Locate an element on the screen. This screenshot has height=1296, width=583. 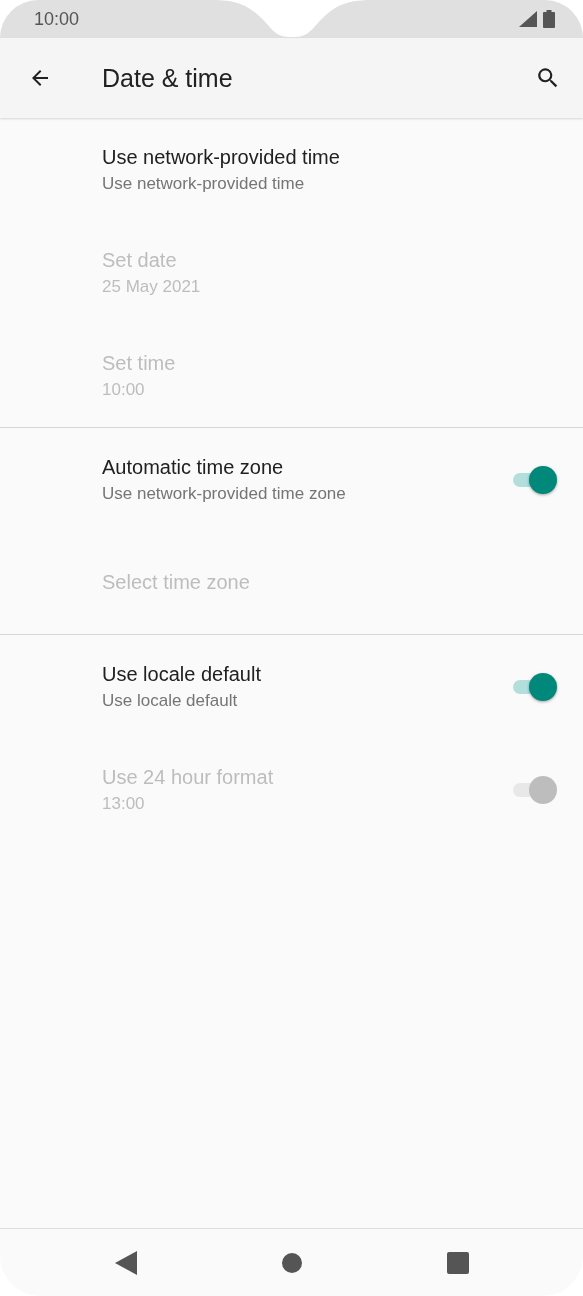
setting-title: Use network-provided time is located at coordinates (221, 157).